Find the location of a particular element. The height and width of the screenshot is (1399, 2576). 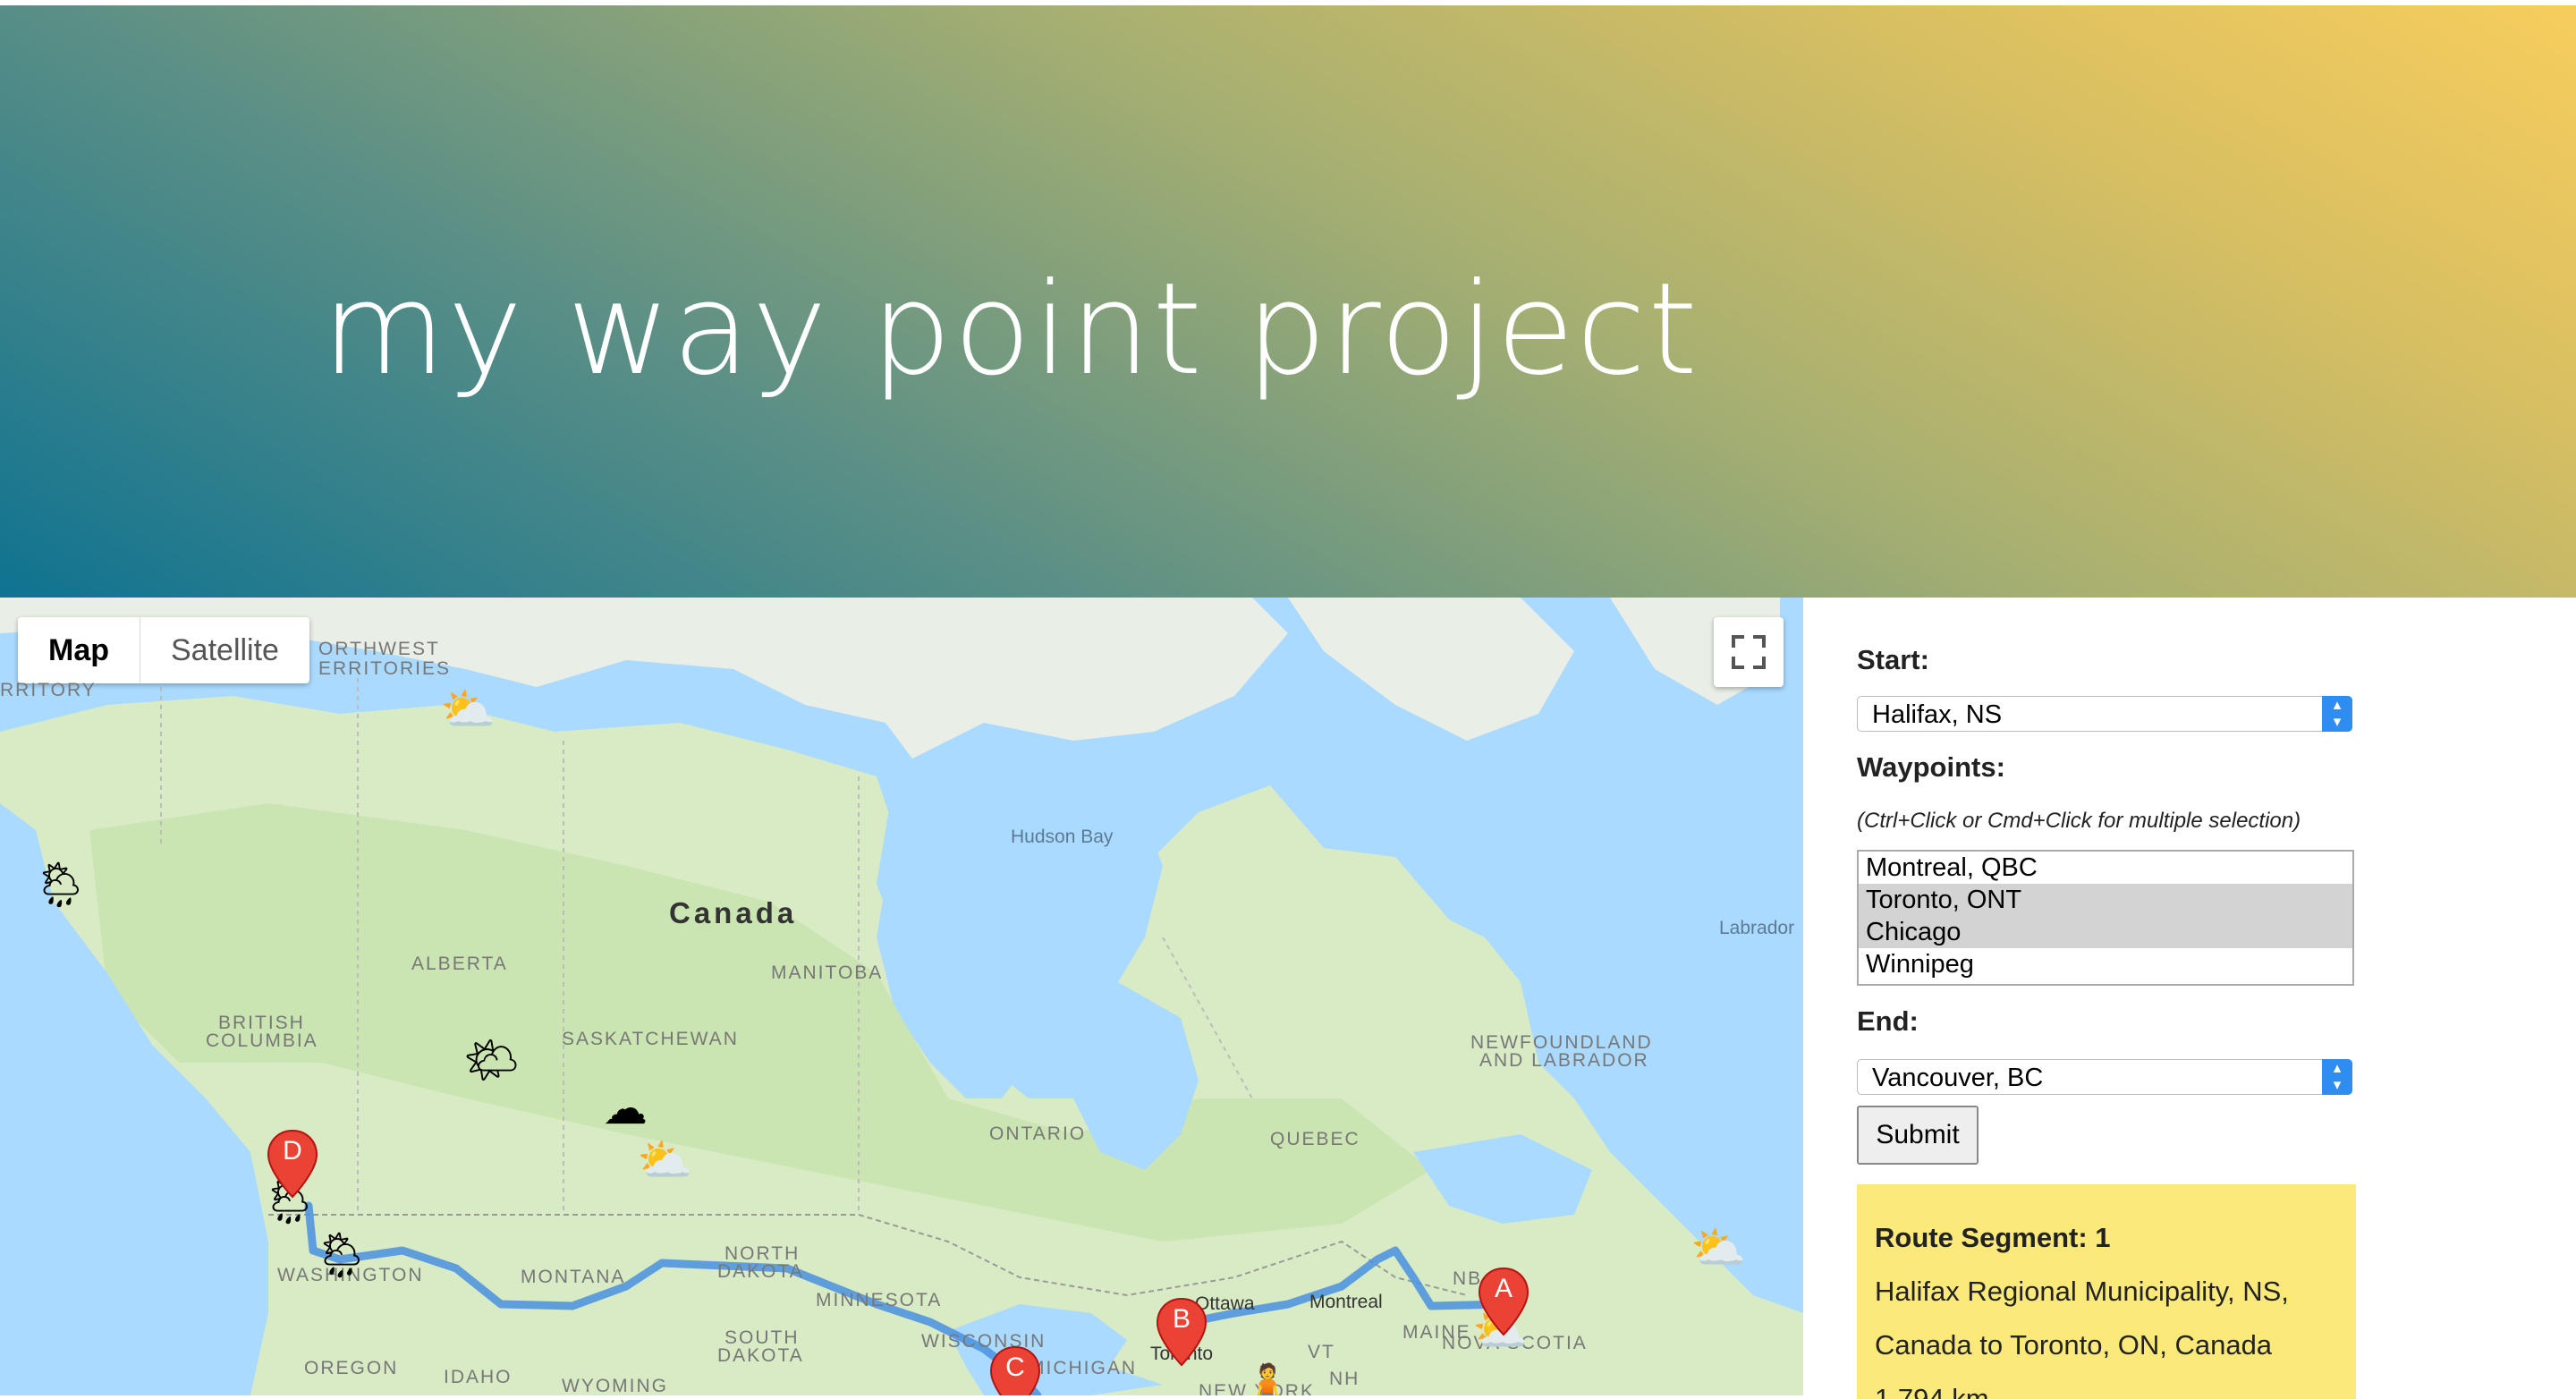

waypoint-option: Toronto, ONT is located at coordinates (2105, 900).